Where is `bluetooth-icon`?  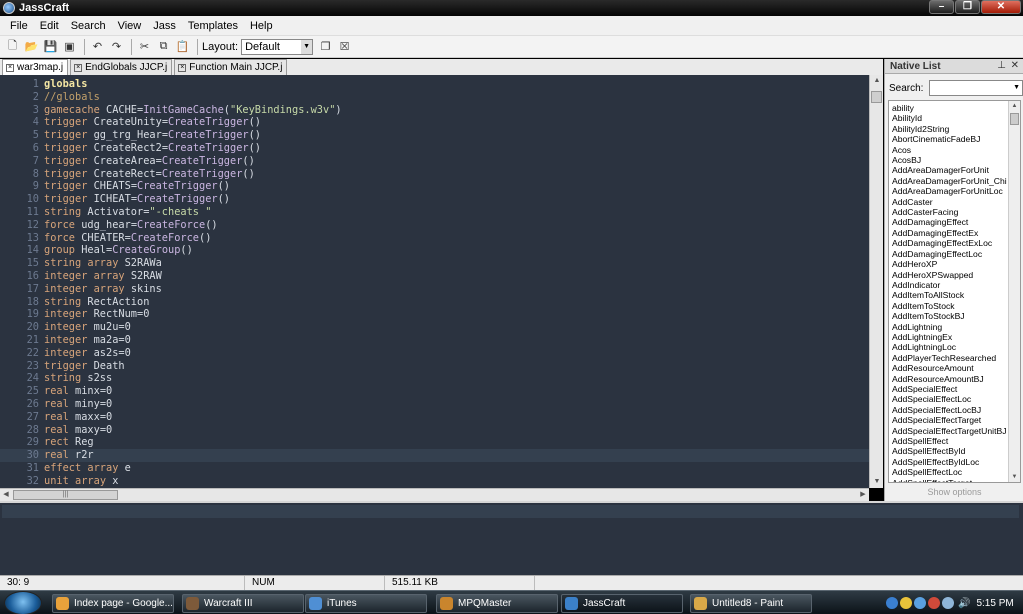 bluetooth-icon is located at coordinates (920, 603).